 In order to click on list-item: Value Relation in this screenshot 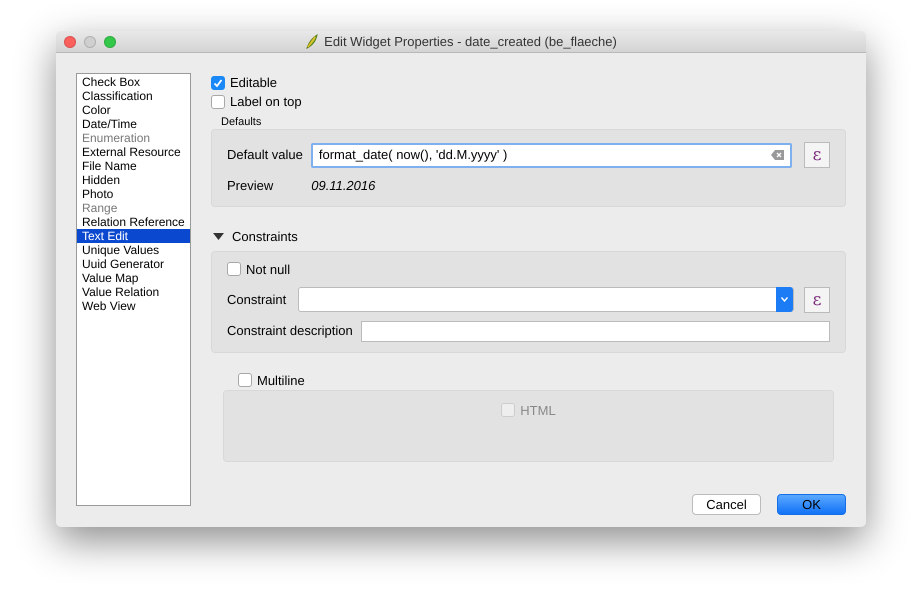, I will do `click(133, 292)`.